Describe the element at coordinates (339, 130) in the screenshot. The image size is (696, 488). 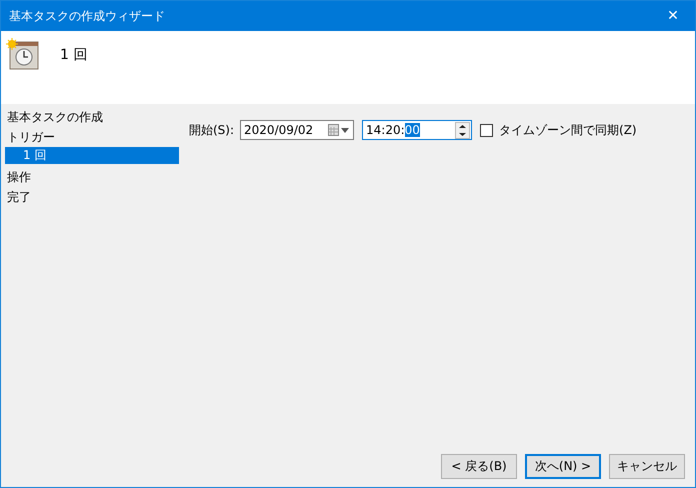
I see `calendar-dropdown-icon` at that location.